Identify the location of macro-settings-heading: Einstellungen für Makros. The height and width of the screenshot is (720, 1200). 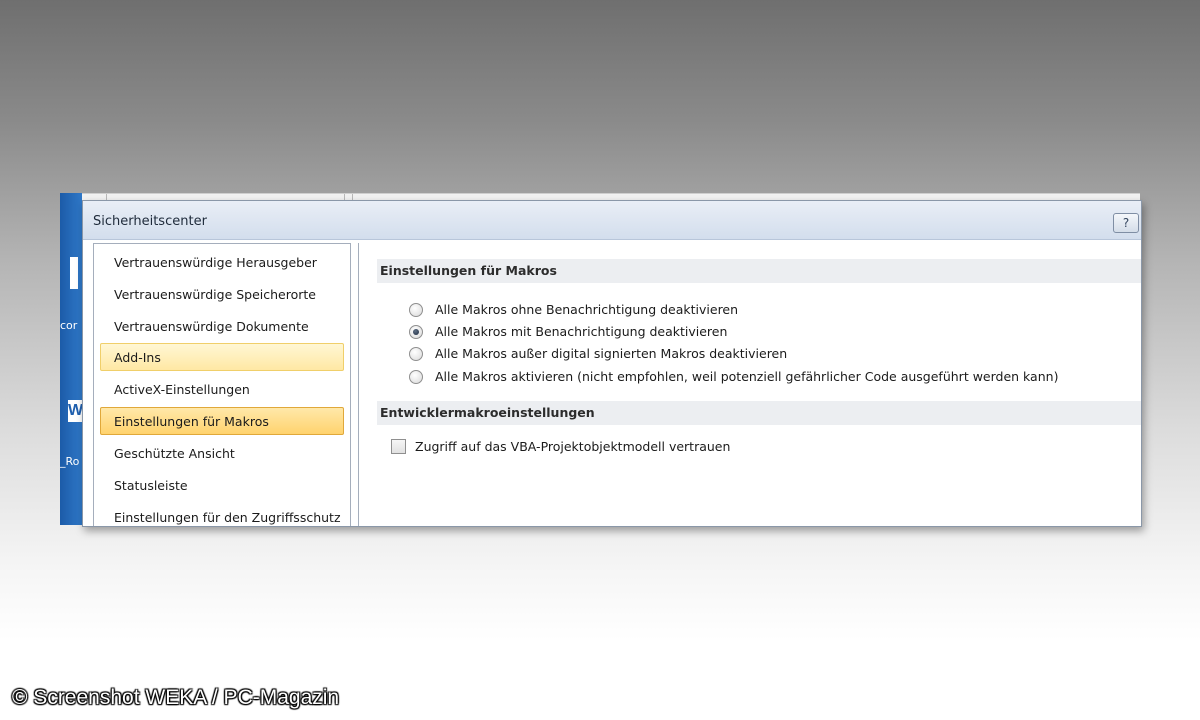
(759, 271).